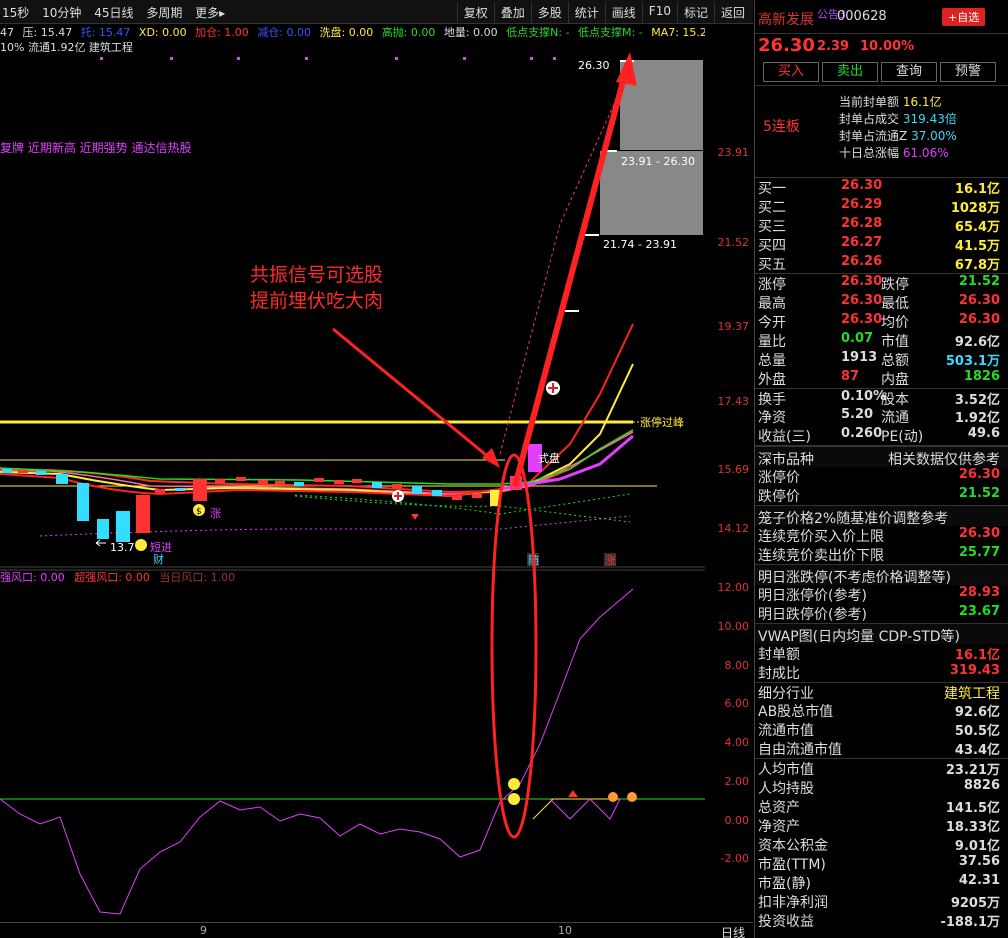  I want to click on bid-row: 买三 26.28 65.4万, so click(881, 225).